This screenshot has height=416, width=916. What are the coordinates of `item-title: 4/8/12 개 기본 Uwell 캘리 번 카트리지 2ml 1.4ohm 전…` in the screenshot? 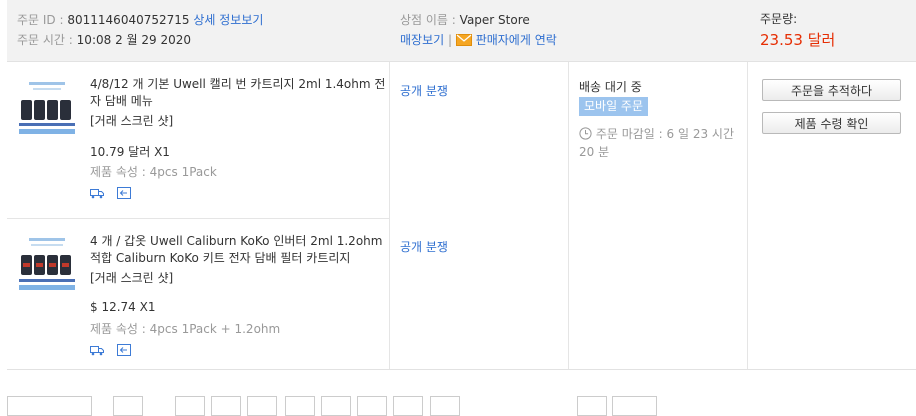 It's located at (238, 93).